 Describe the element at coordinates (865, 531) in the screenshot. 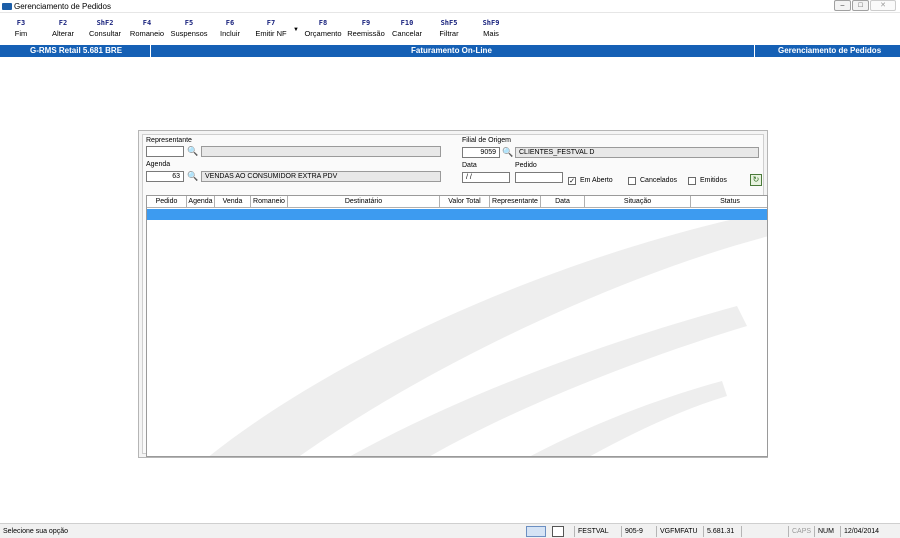

I see `status-date: 12/04/2014` at that location.